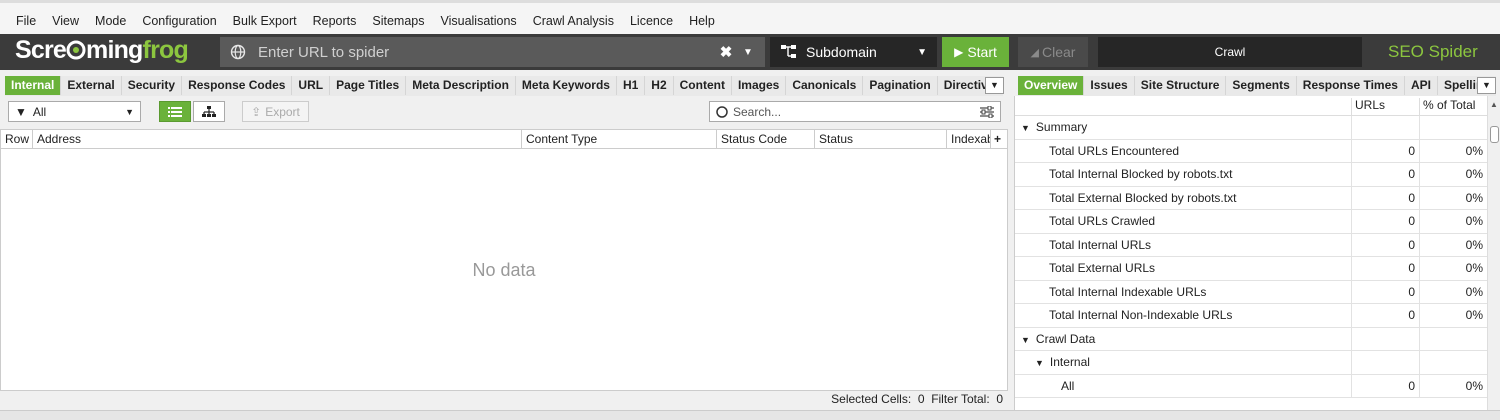  What do you see at coordinates (619, 139) in the screenshot?
I see `column-header-content-type: Content Type` at bounding box center [619, 139].